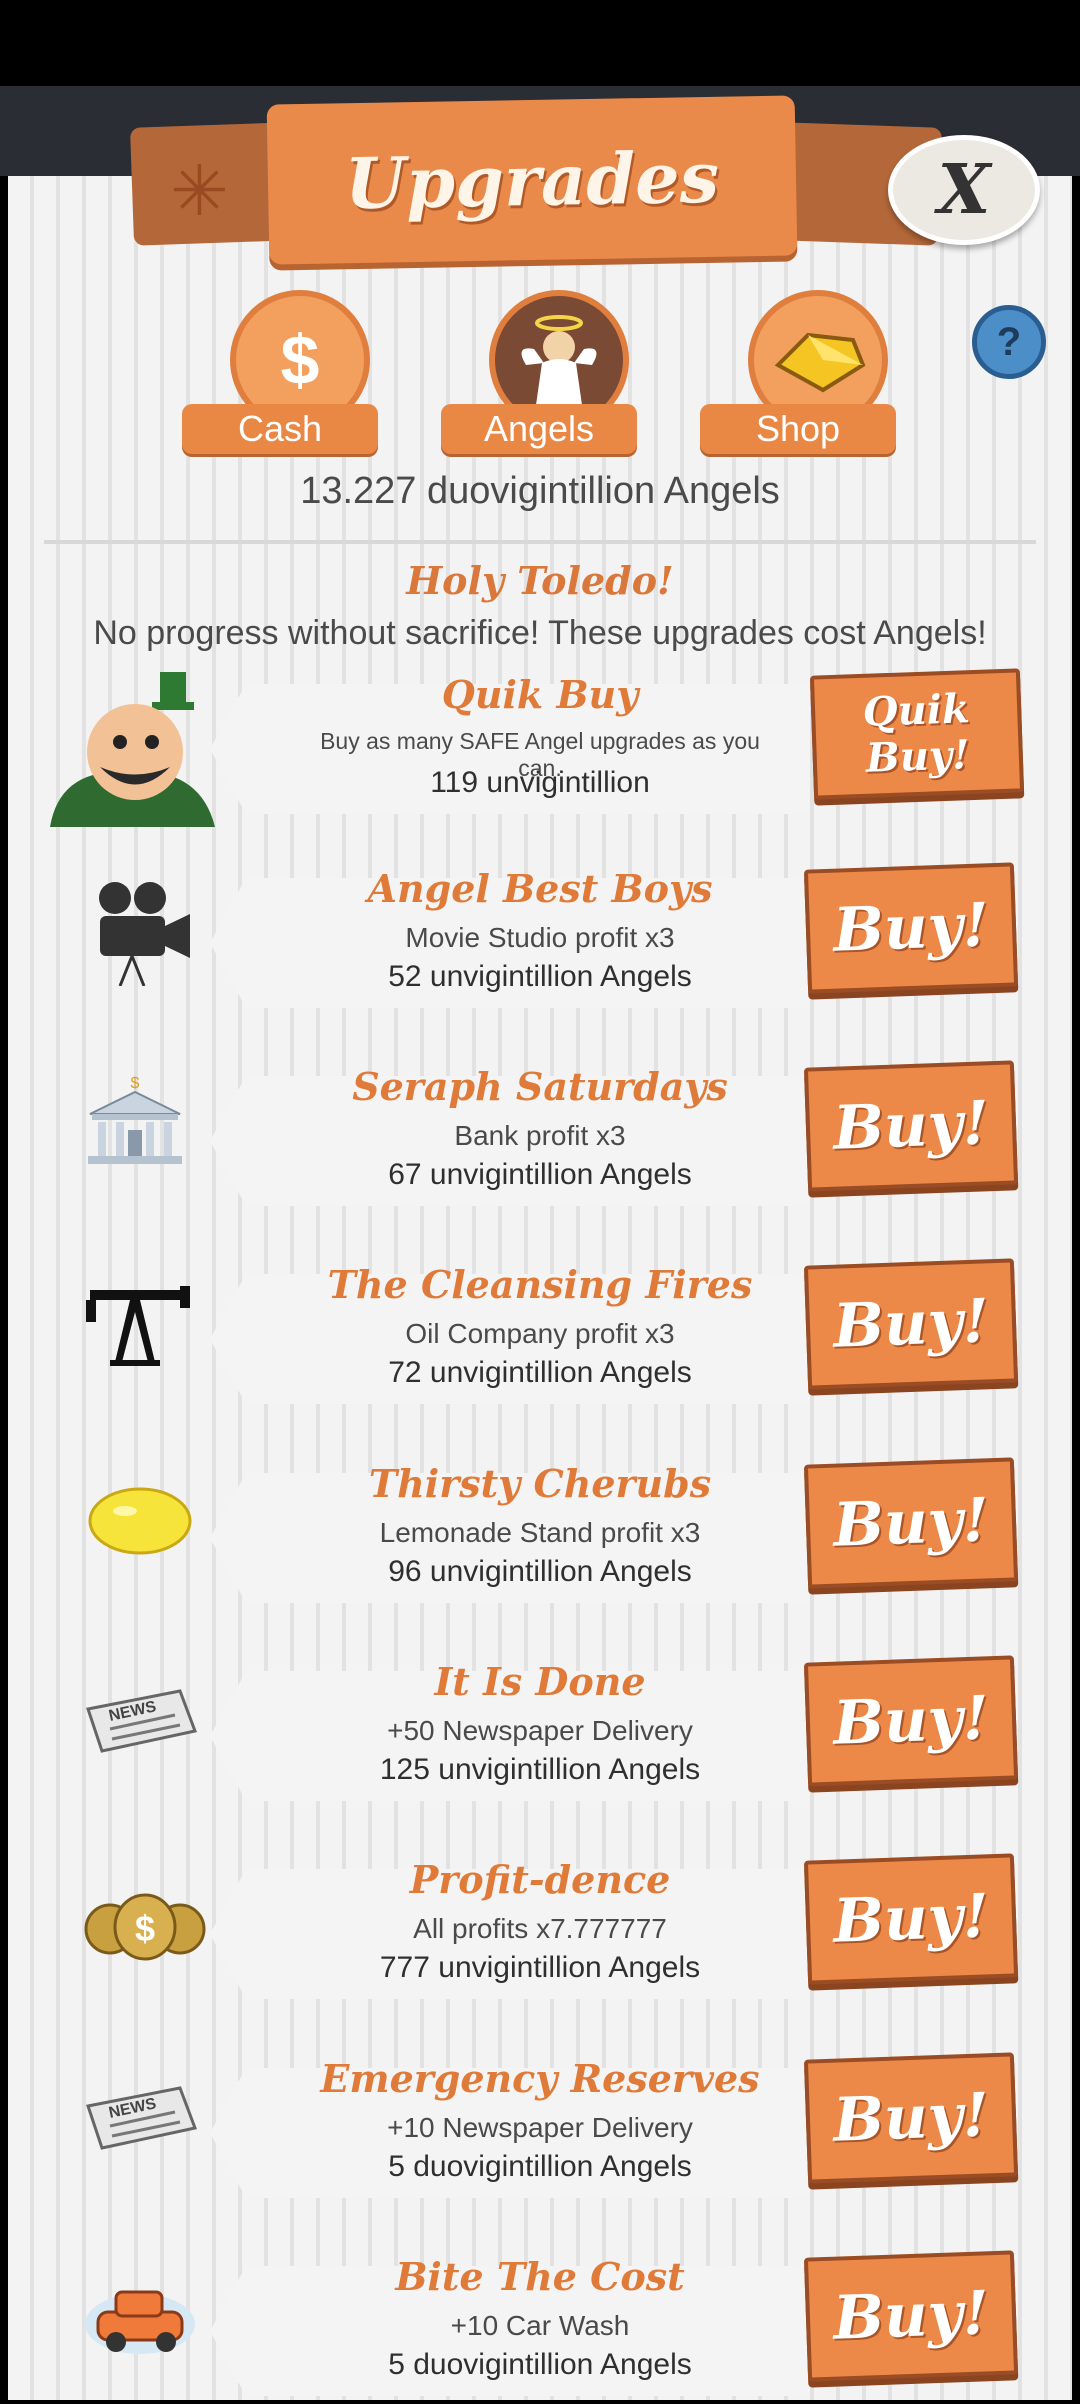 Image resolution: width=1080 pixels, height=2404 pixels. Describe the element at coordinates (540, 888) in the screenshot. I see `upgrade-title: Angel Best Boys` at that location.